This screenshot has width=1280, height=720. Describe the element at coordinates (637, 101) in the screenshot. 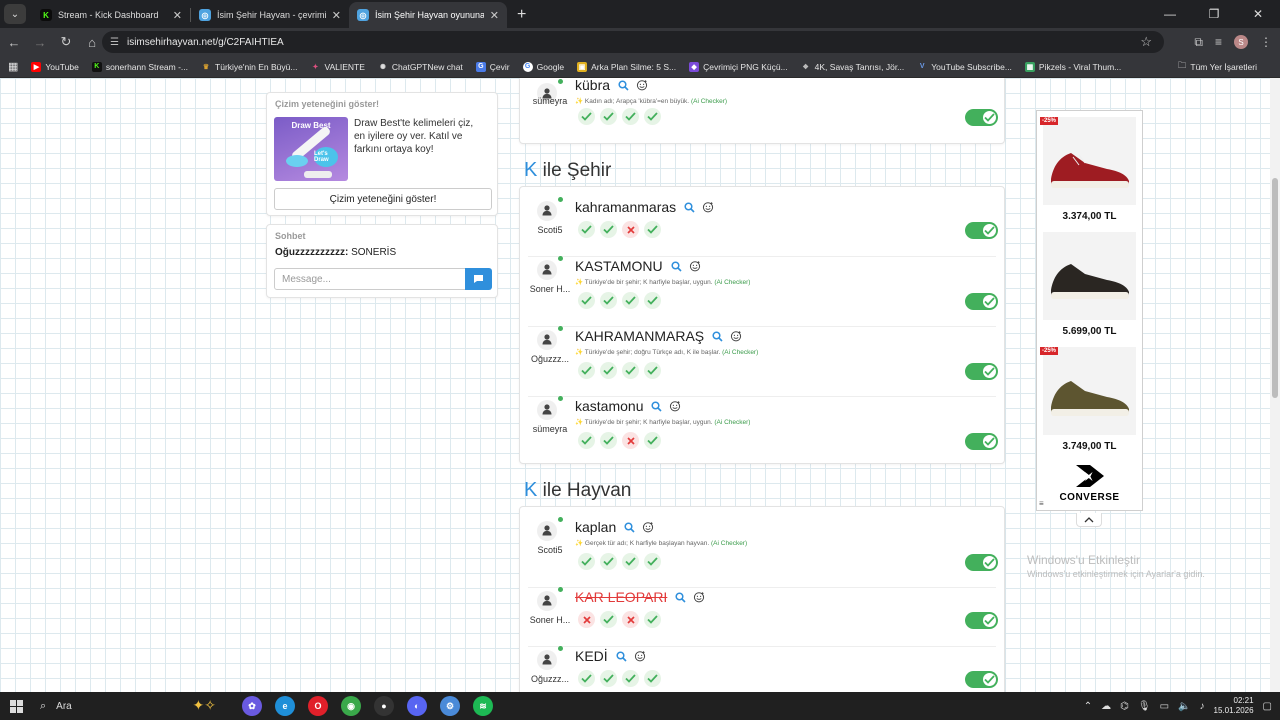

I see `hint-text: Kadın adı; Arapça 'kübra'=en büyük.` at that location.